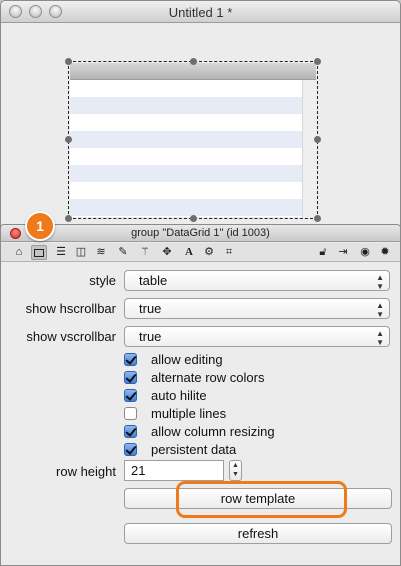  I want to click on columns-icon: ◫, so click(81, 252).